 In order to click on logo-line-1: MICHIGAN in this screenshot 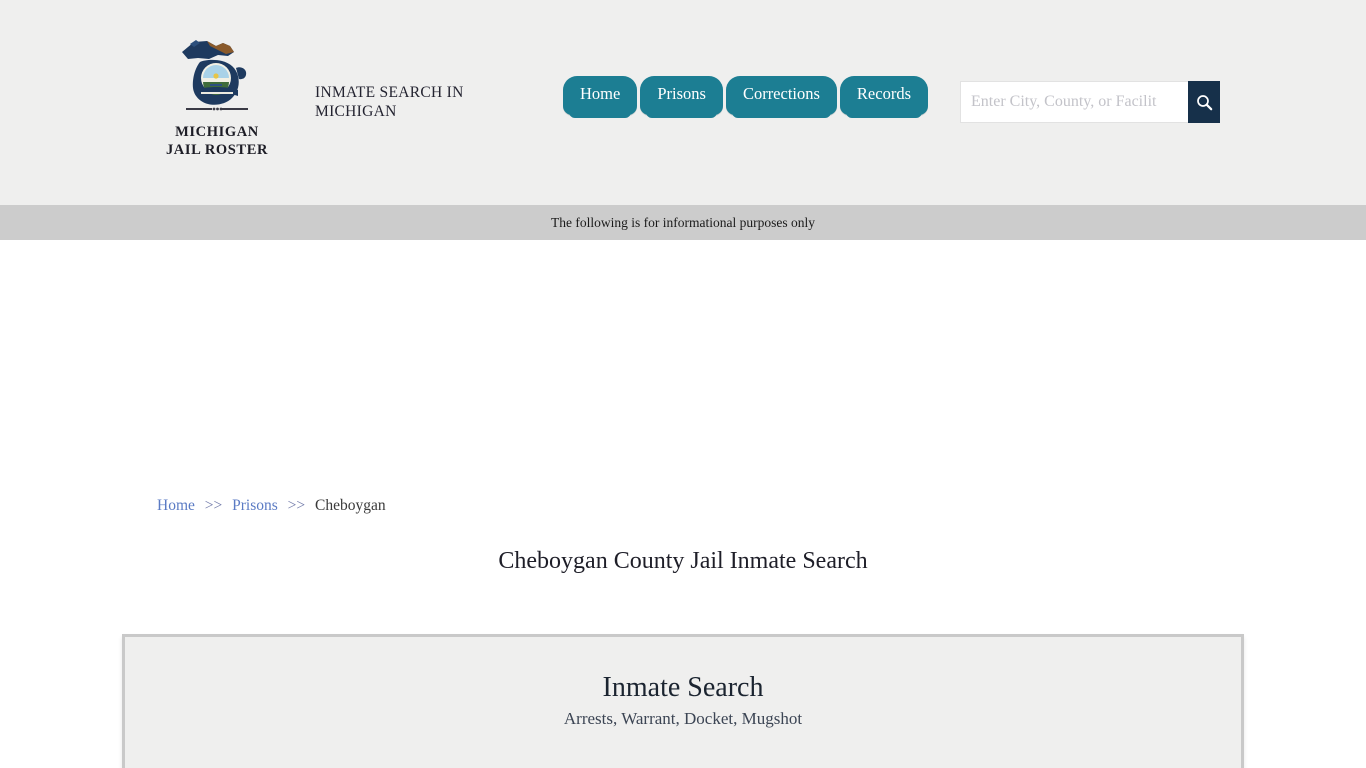, I will do `click(217, 132)`.